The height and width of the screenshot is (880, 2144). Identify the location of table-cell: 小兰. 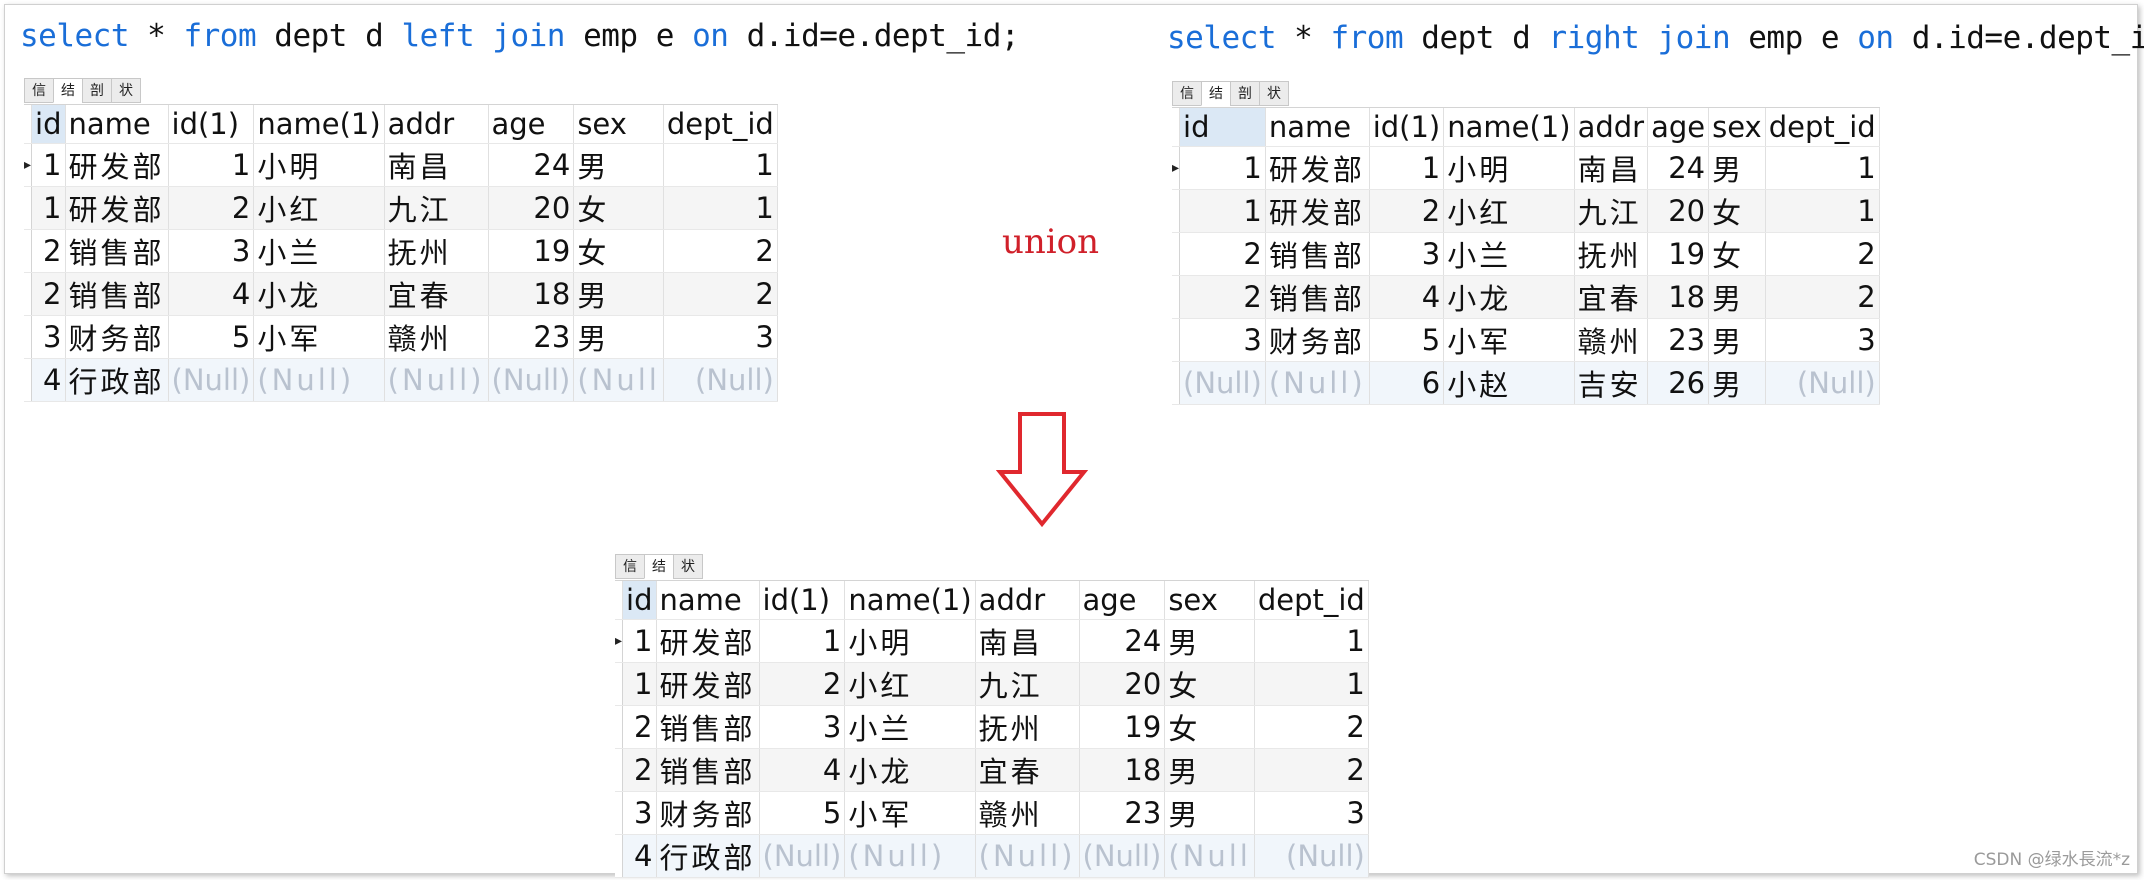
(319, 251).